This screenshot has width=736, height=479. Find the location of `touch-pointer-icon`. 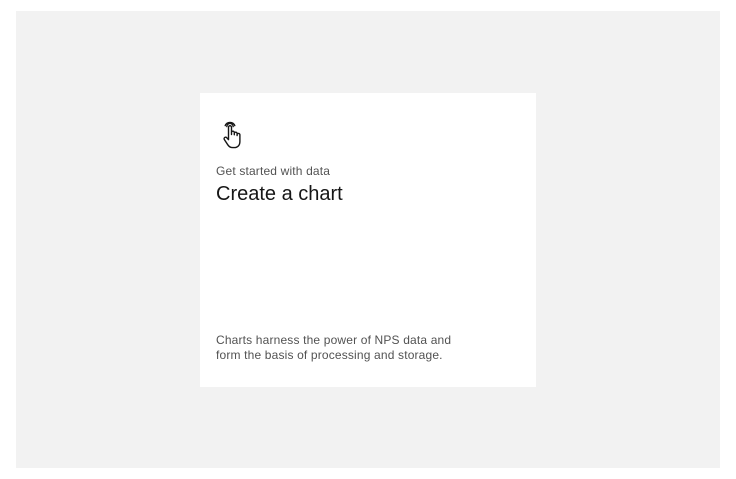

touch-pointer-icon is located at coordinates (232, 133).